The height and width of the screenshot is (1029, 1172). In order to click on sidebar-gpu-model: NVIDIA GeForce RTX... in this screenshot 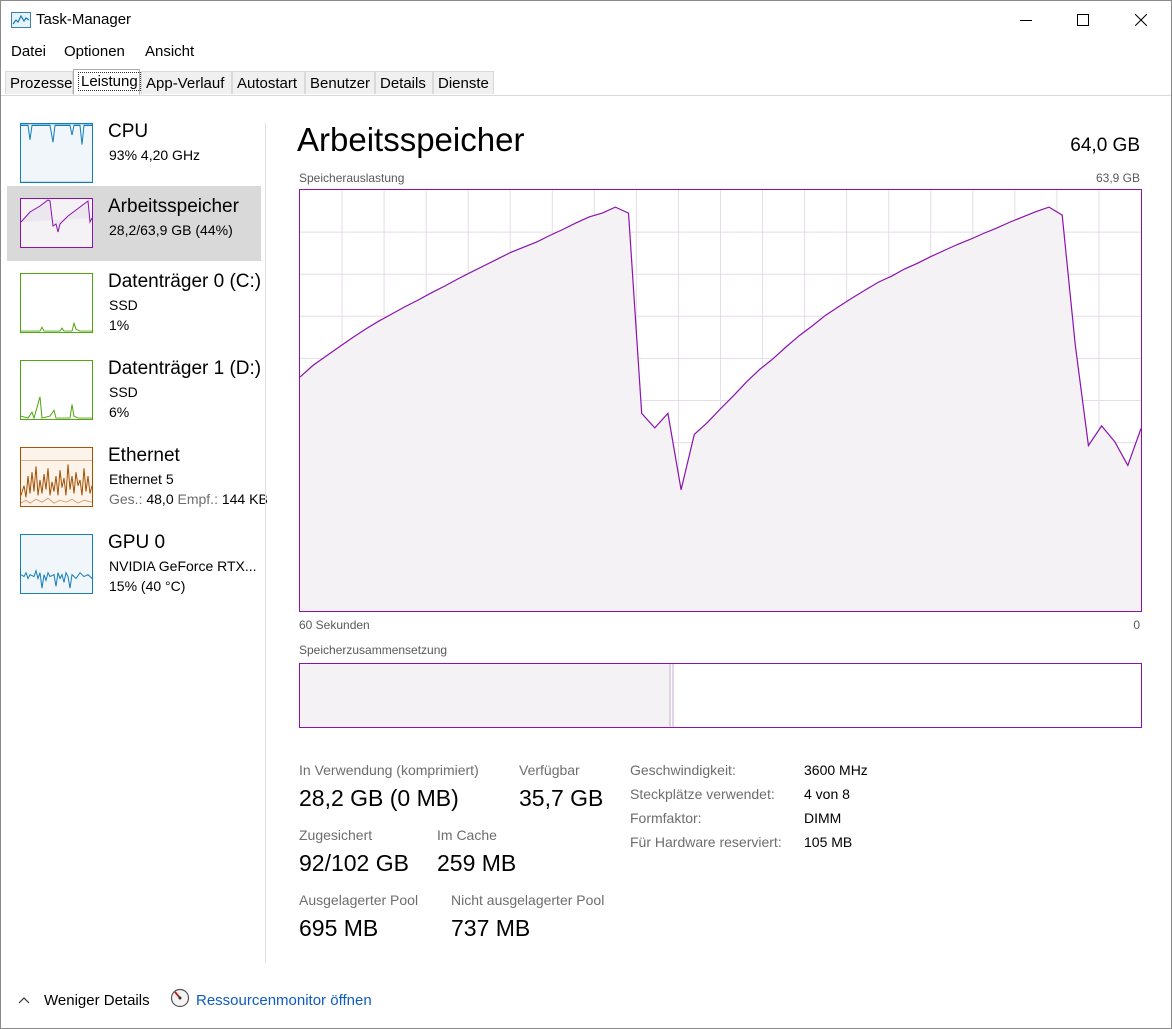, I will do `click(183, 566)`.